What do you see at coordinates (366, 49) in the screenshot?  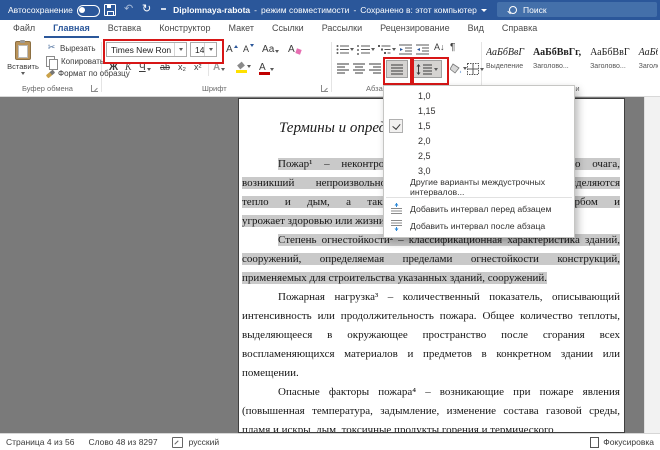 I see `numbering-button` at bounding box center [366, 49].